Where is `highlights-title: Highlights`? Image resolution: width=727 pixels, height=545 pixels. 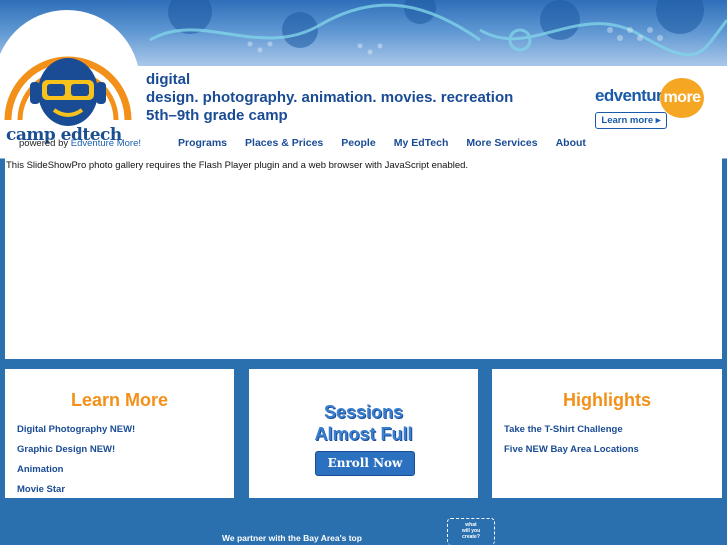 highlights-title: Highlights is located at coordinates (607, 400).